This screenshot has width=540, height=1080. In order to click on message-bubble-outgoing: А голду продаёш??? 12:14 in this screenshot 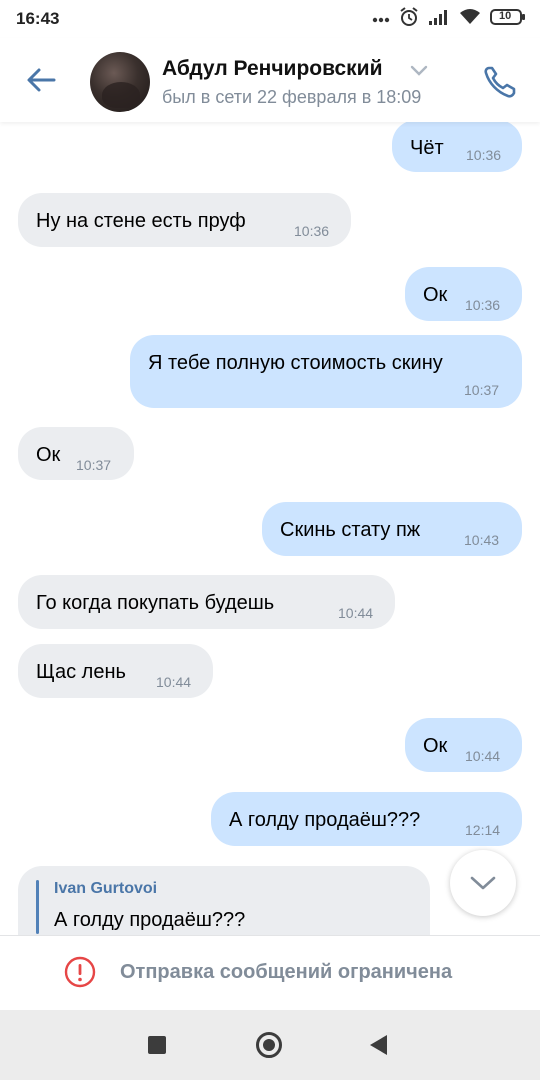, I will do `click(366, 819)`.